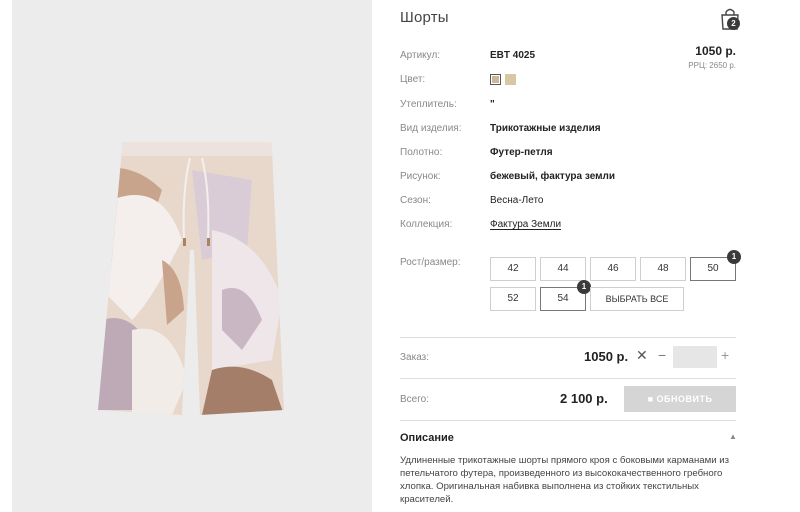 Image resolution: width=800 pixels, height=512 pixels. I want to click on total-label: Всего:, so click(414, 399).